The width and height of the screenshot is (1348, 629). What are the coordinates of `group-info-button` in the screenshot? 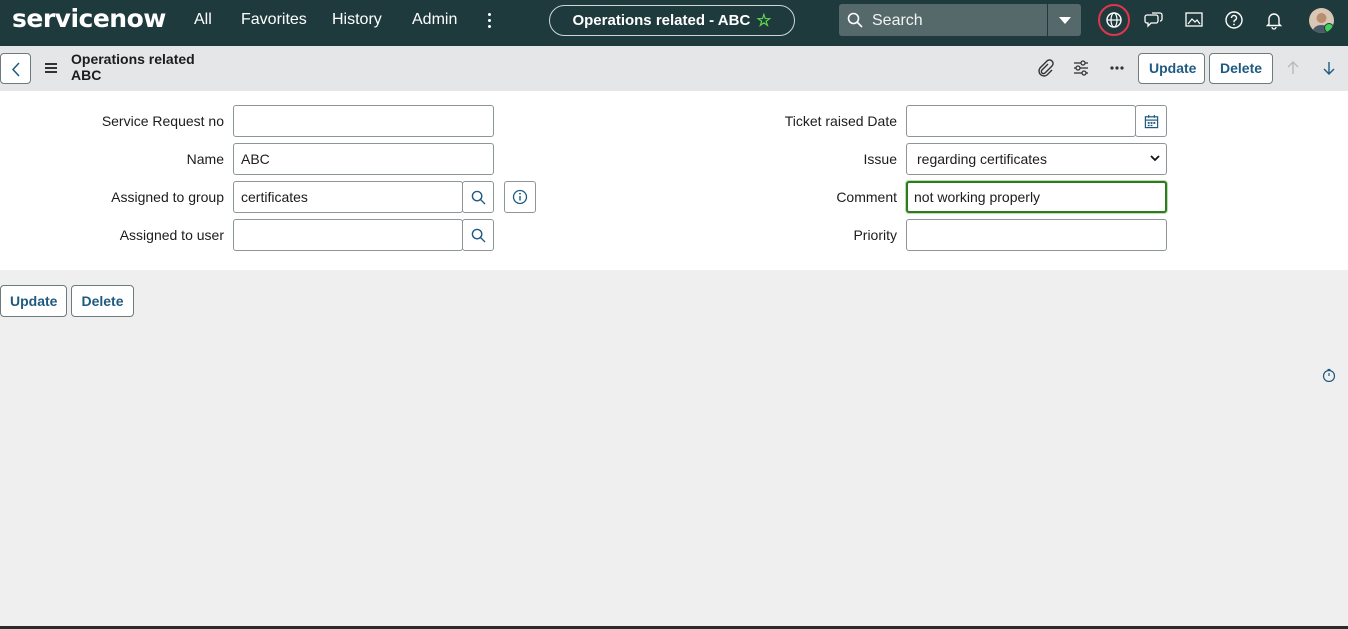 It's located at (520, 197).